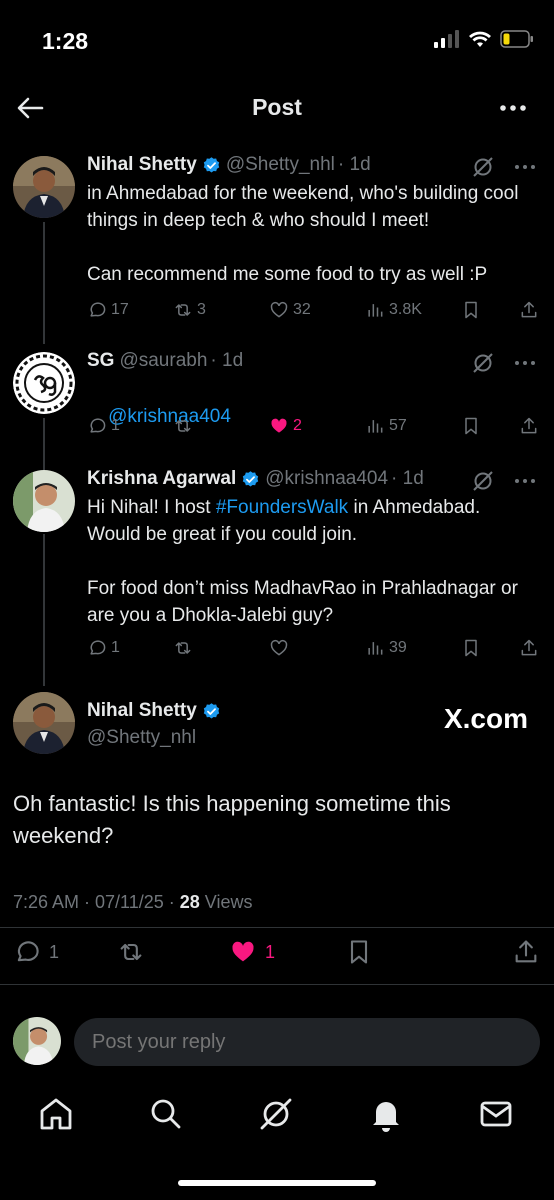 The height and width of the screenshot is (1200, 554). Describe the element at coordinates (130, 310) in the screenshot. I see `reply-button: 17` at that location.